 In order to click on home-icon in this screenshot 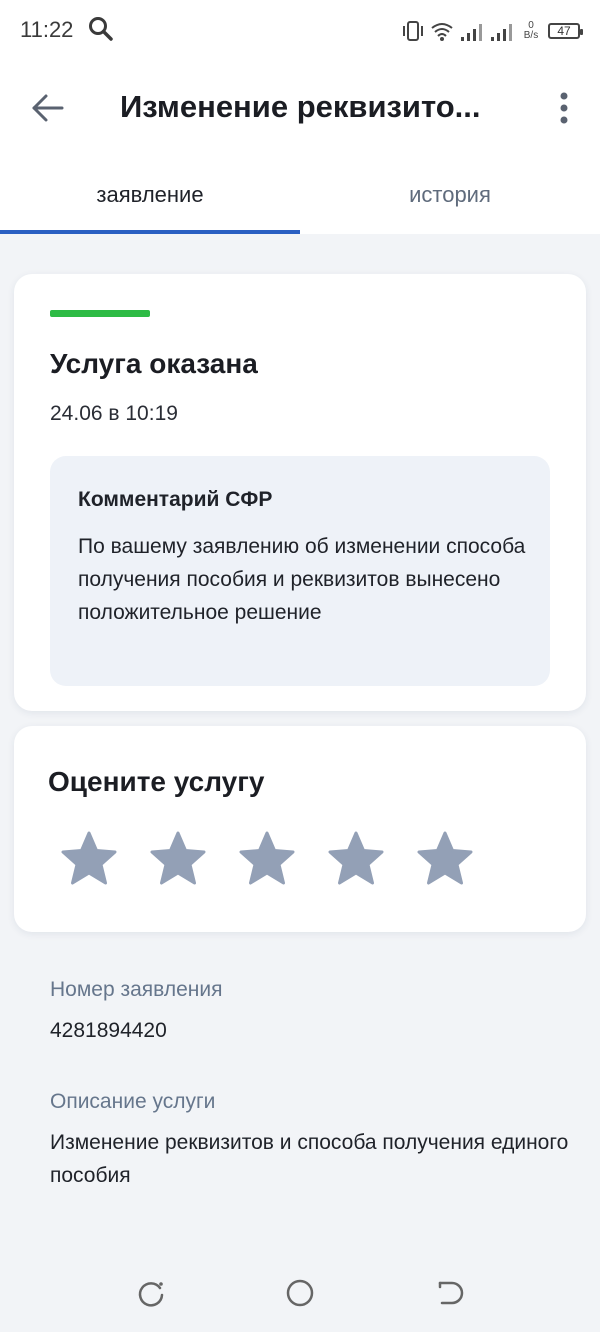, I will do `click(300, 1293)`.